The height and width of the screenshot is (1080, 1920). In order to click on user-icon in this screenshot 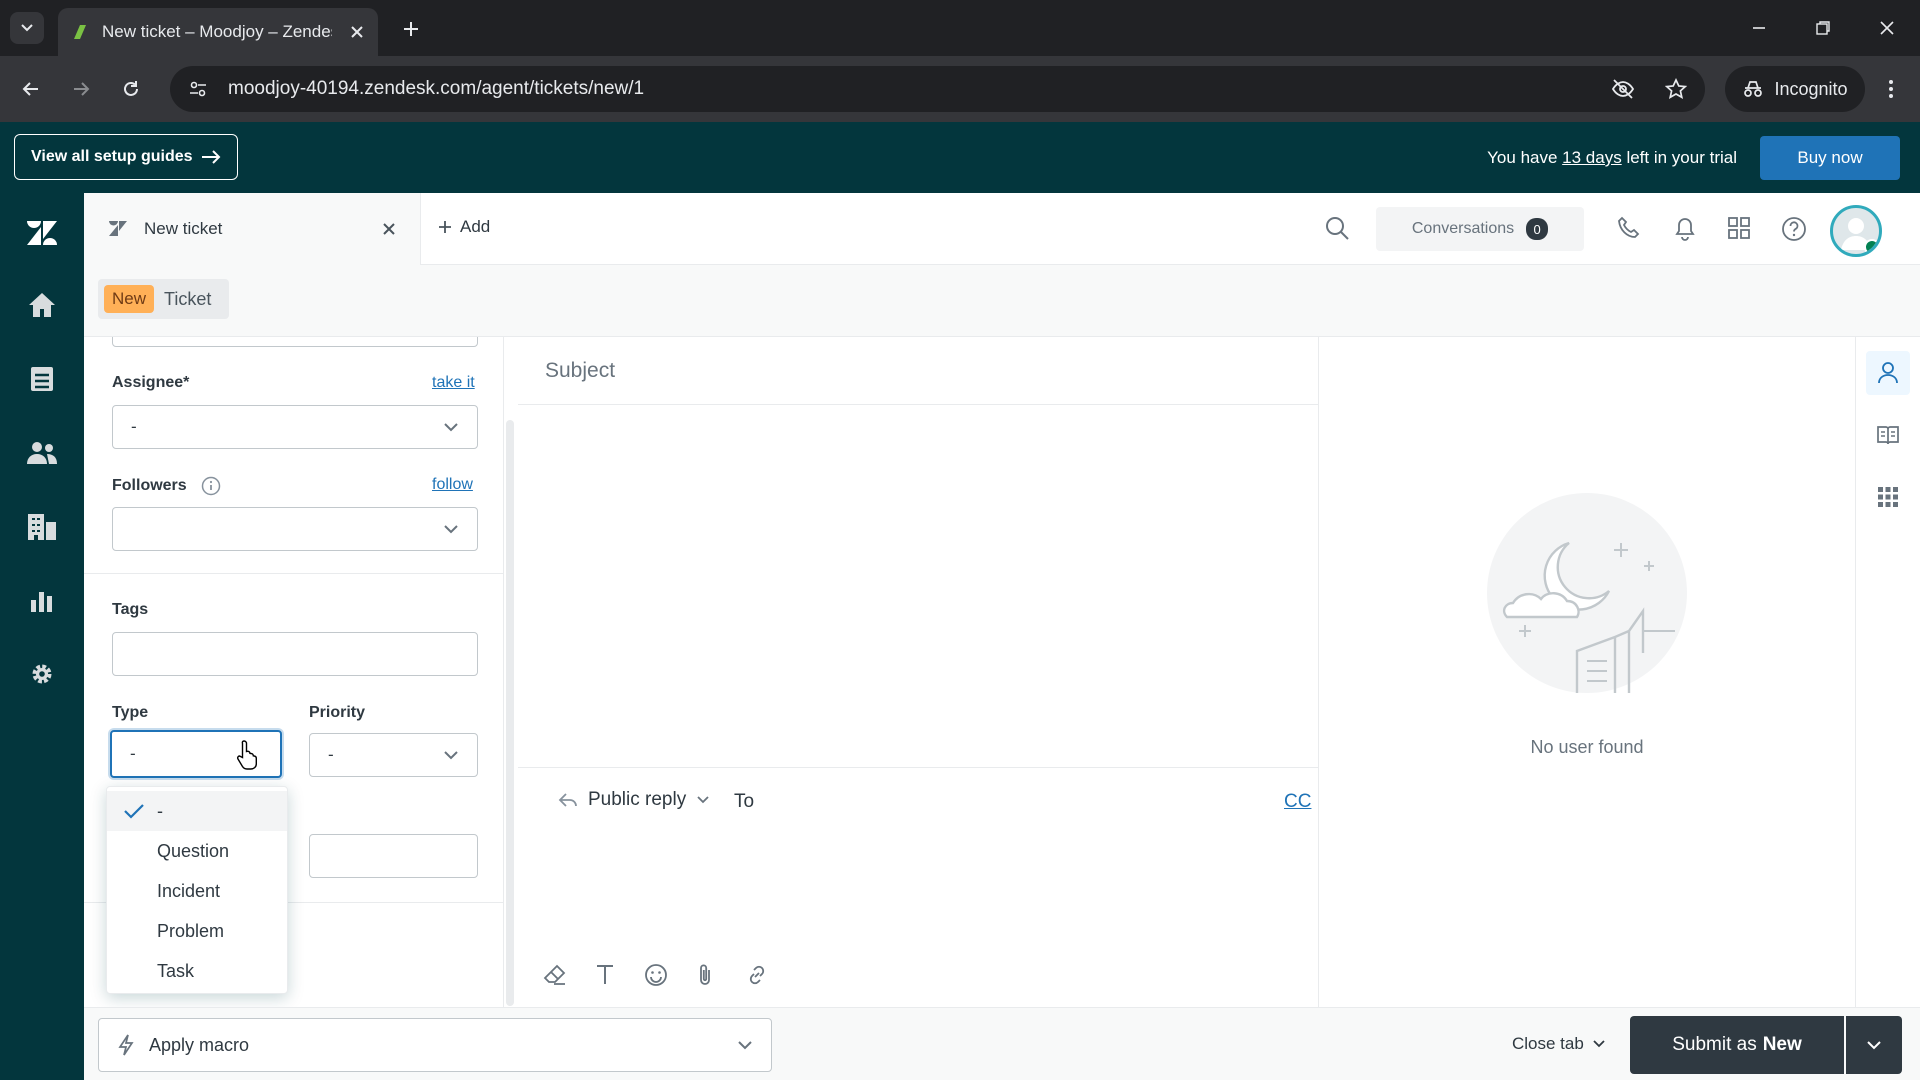, I will do `click(1888, 373)`.